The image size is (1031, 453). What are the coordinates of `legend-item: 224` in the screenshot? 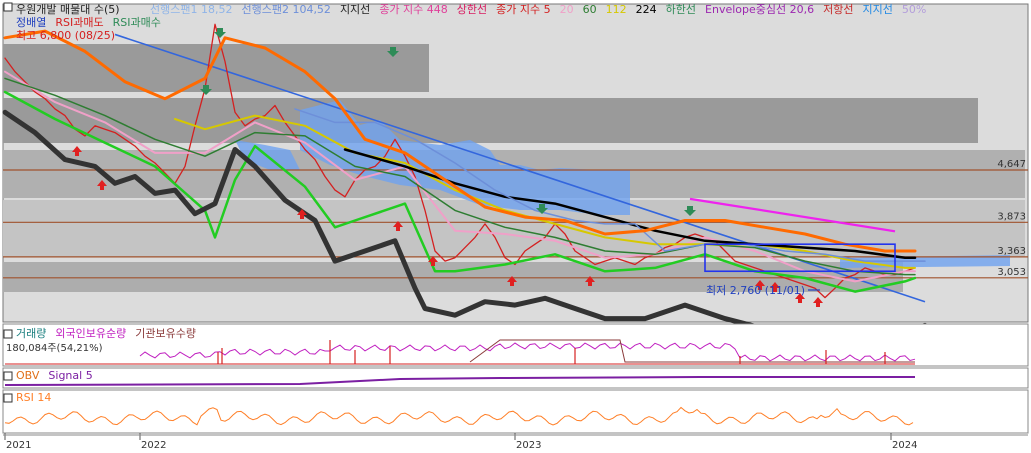 It's located at (646, 9).